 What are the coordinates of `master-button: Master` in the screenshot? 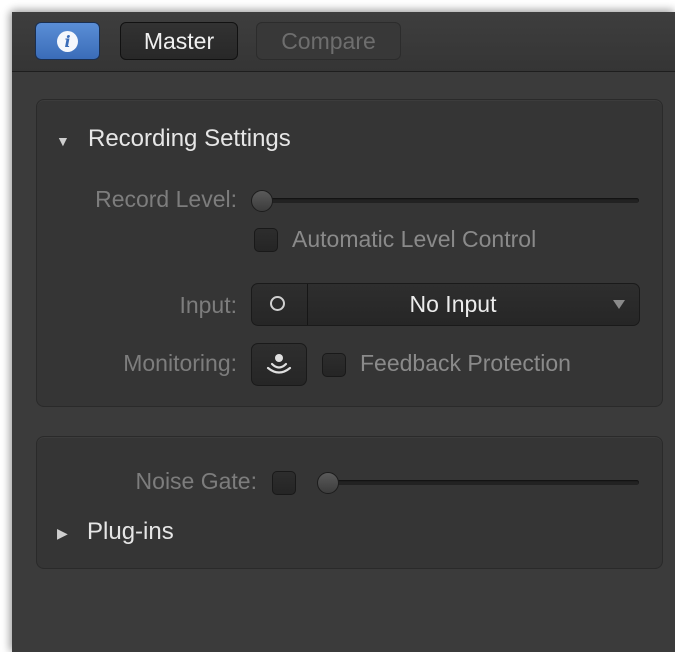 It's located at (179, 41).